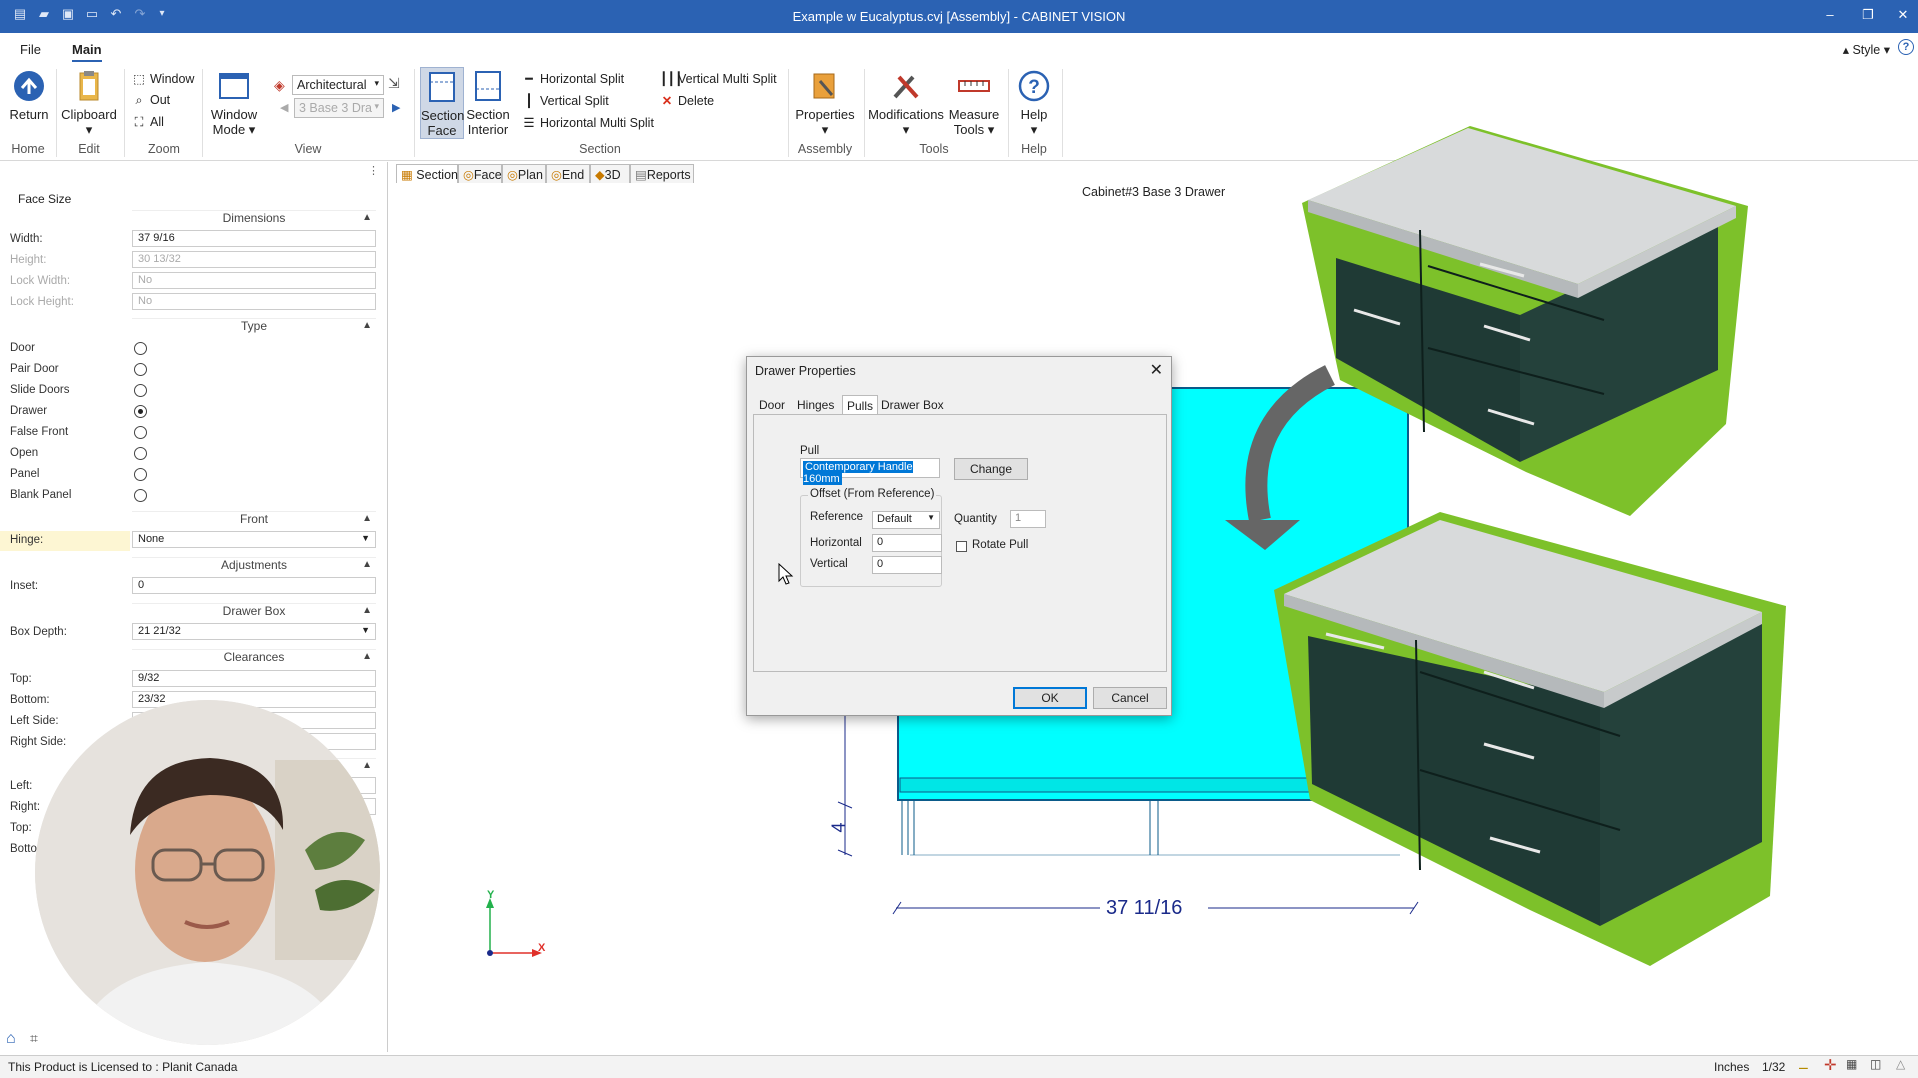 The height and width of the screenshot is (1078, 1918). What do you see at coordinates (1866, 49) in the screenshot?
I see `style-menu: ▴ Style ▾` at bounding box center [1866, 49].